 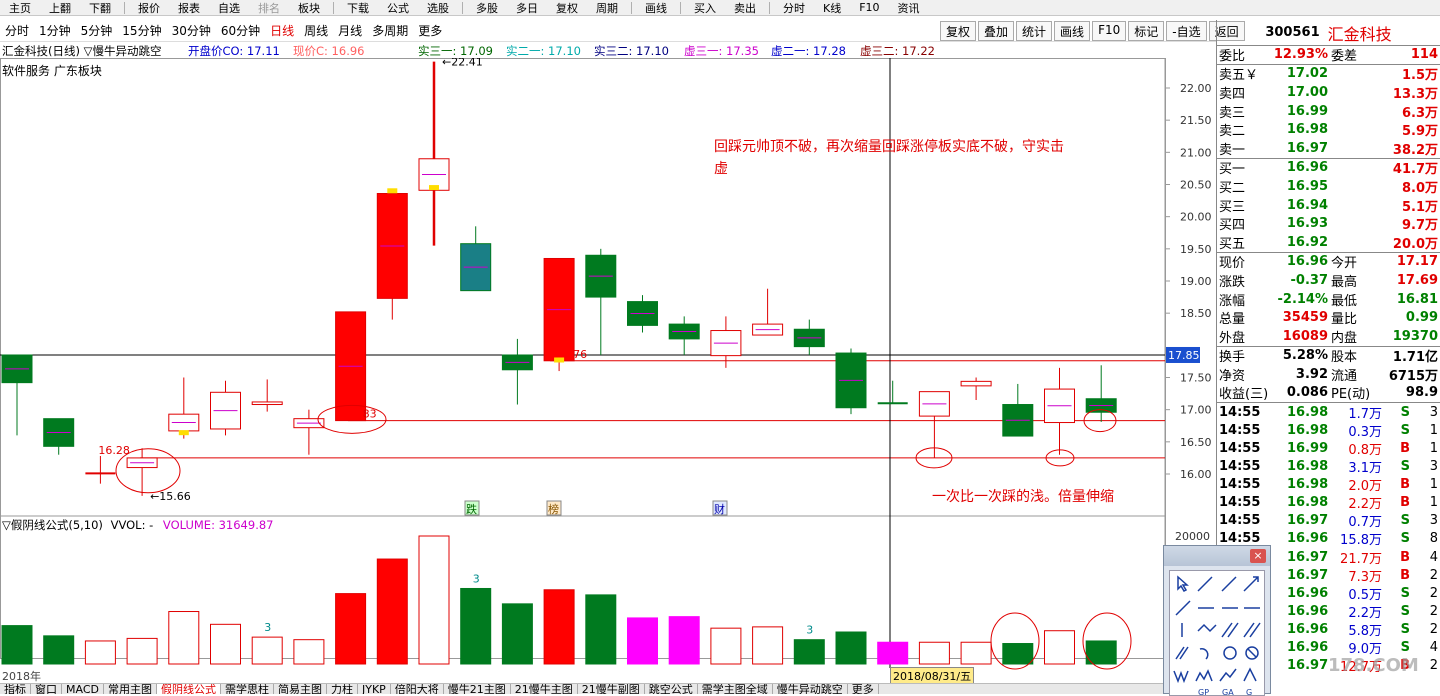 I want to click on menu-item: 排名, so click(x=269, y=8).